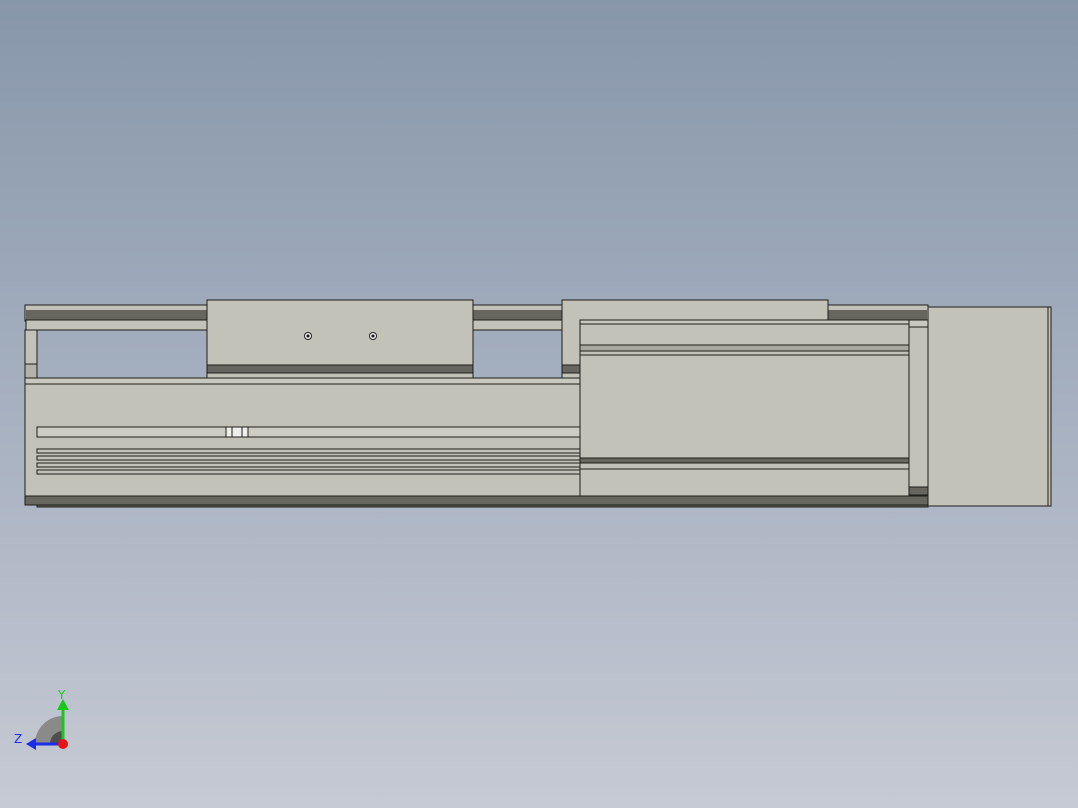 Image resolution: width=1078 pixels, height=808 pixels. Describe the element at coordinates (31, 744) in the screenshot. I see `z-axis-arrow-icon` at that location.